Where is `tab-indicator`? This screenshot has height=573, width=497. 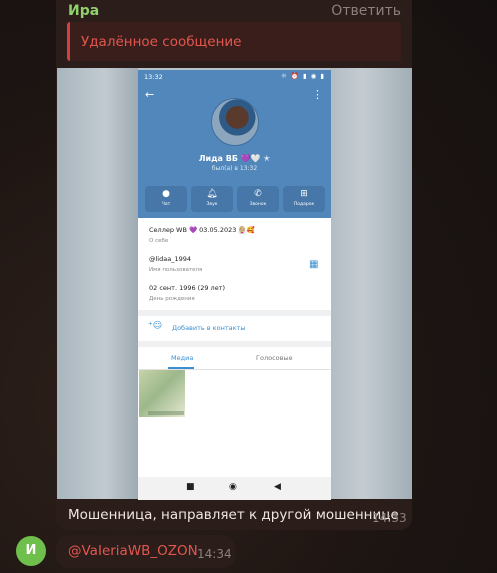 tab-indicator is located at coordinates (181, 368).